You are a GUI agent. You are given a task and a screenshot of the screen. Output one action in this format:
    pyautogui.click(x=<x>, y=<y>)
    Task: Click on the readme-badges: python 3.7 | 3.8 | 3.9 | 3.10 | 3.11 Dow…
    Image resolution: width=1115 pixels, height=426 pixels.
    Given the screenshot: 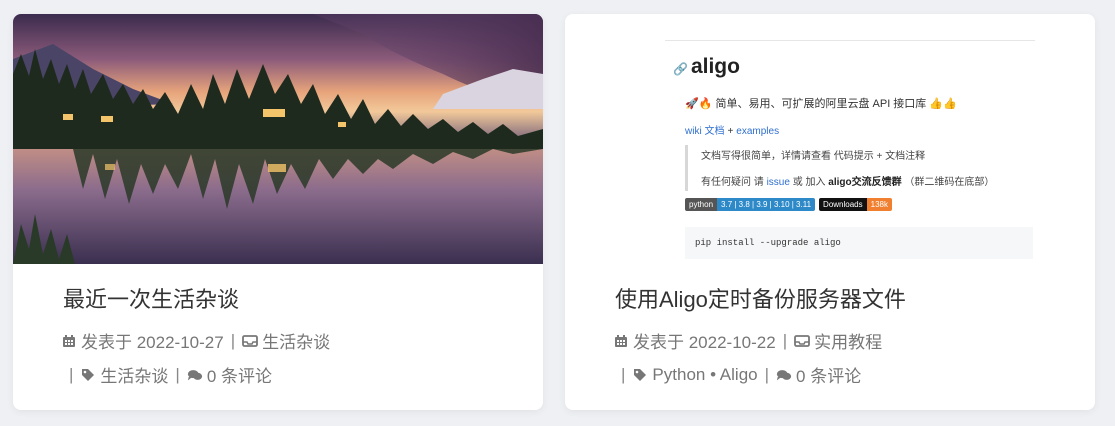 What is the action you would take?
    pyautogui.click(x=788, y=204)
    